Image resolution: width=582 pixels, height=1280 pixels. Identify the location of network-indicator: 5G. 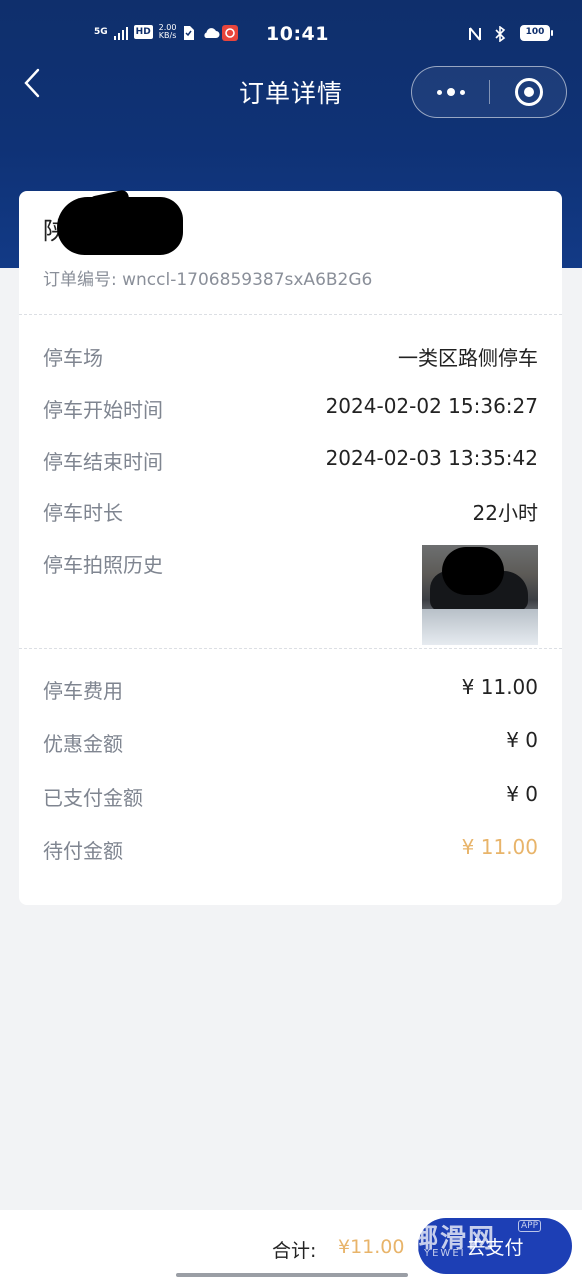
(101, 31).